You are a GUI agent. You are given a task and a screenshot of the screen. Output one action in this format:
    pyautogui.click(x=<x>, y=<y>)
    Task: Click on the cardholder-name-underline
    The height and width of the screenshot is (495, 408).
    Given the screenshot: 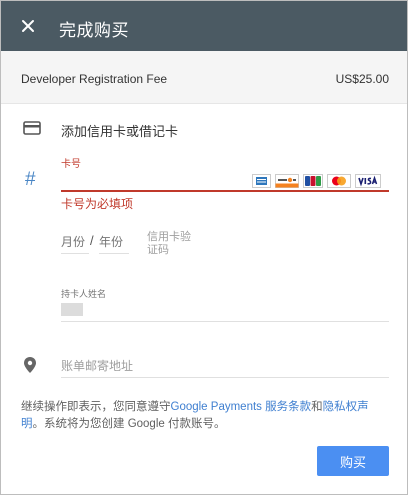 What is the action you would take?
    pyautogui.click(x=225, y=321)
    